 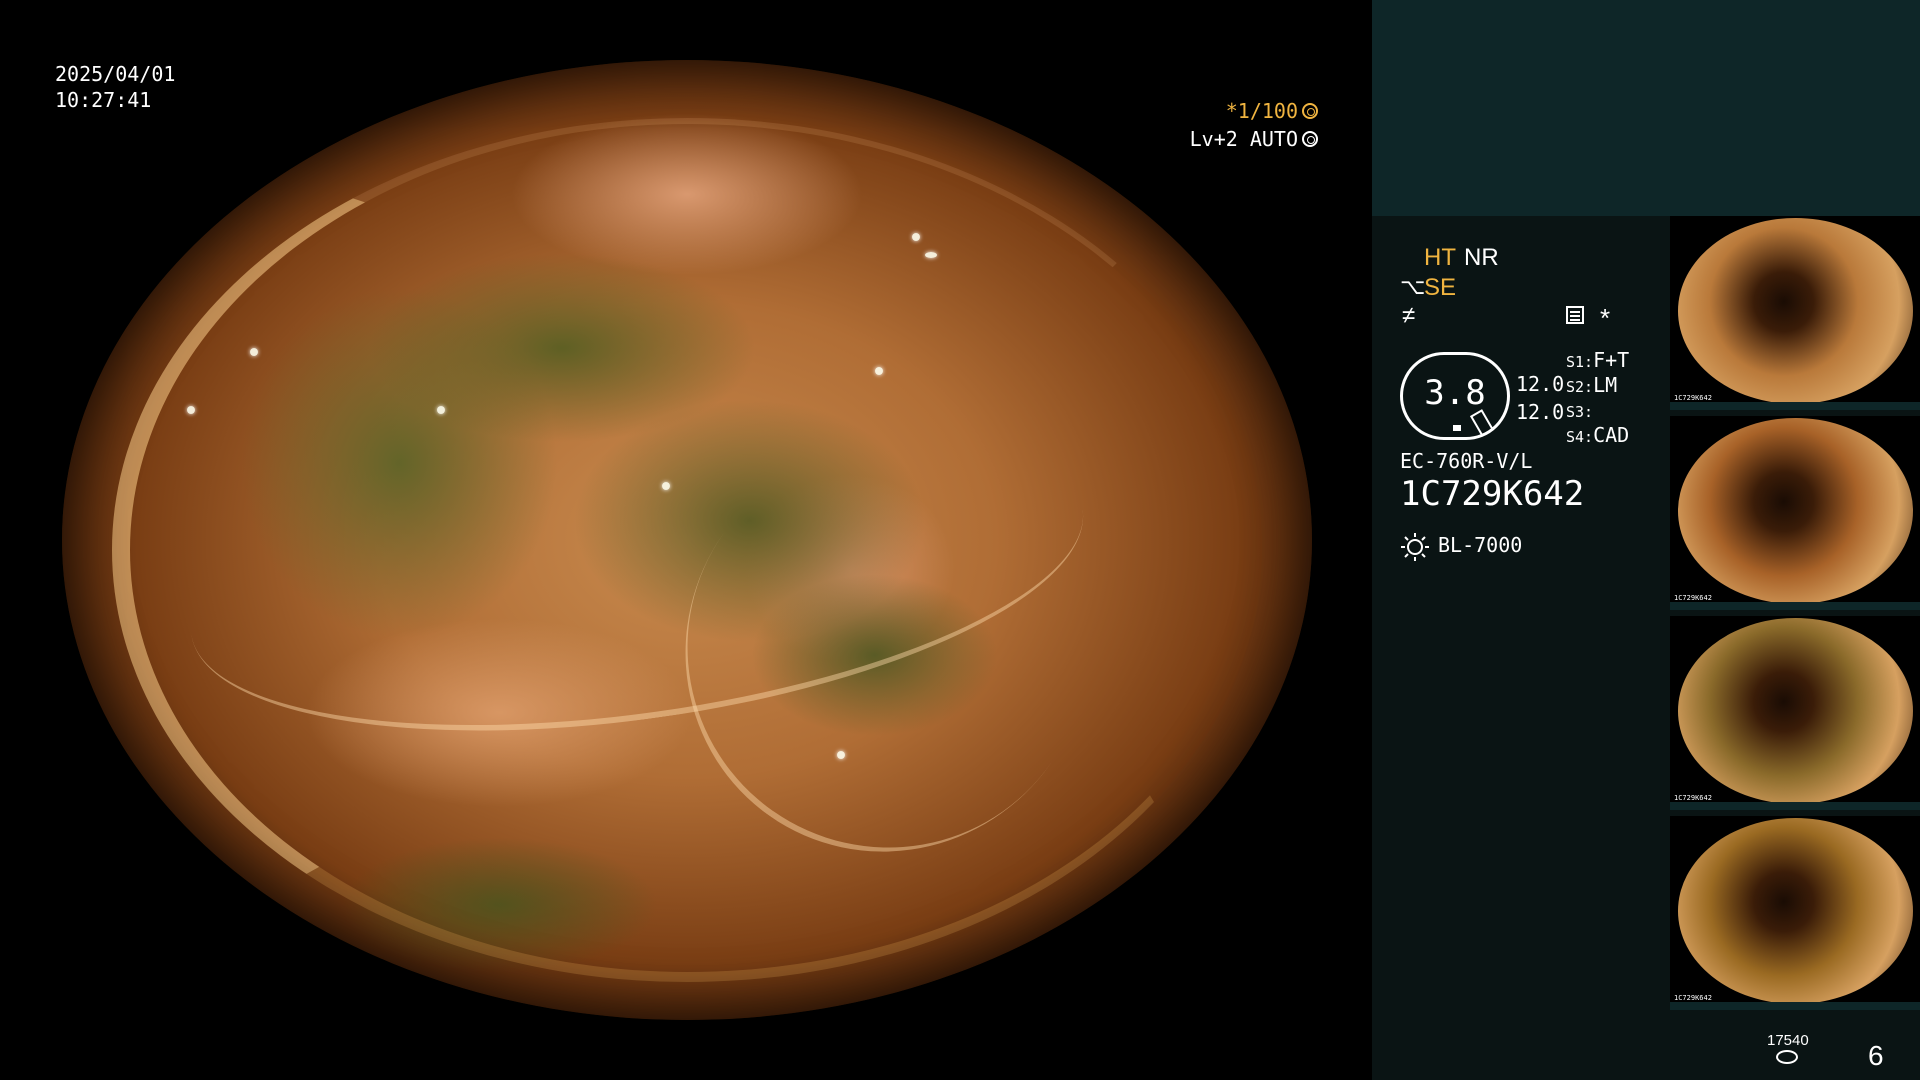 What do you see at coordinates (1540, 412) in the screenshot?
I see `value-readout-b: 12.0` at bounding box center [1540, 412].